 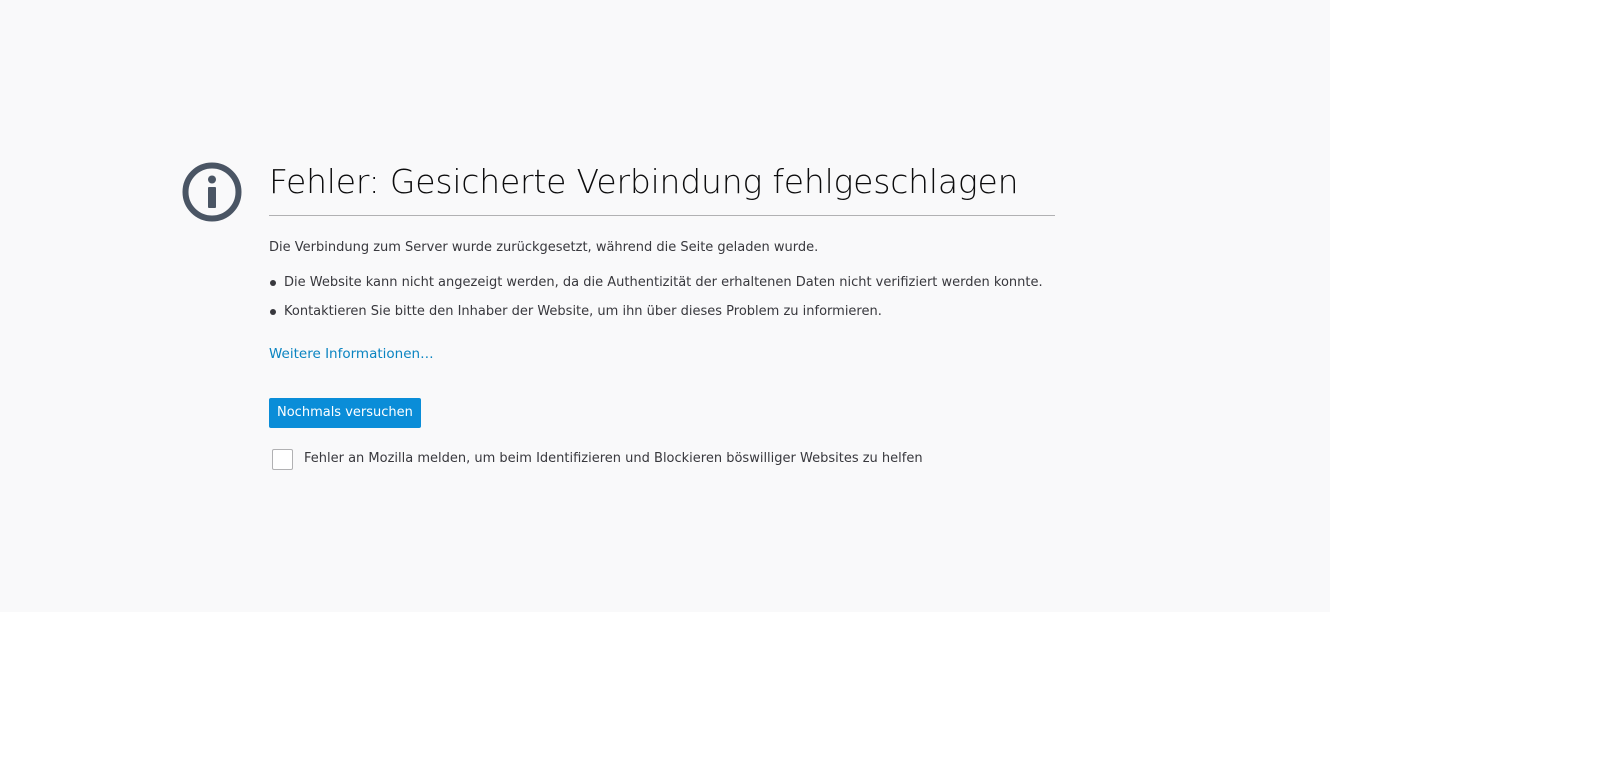 I want to click on info-icon, so click(x=212, y=192).